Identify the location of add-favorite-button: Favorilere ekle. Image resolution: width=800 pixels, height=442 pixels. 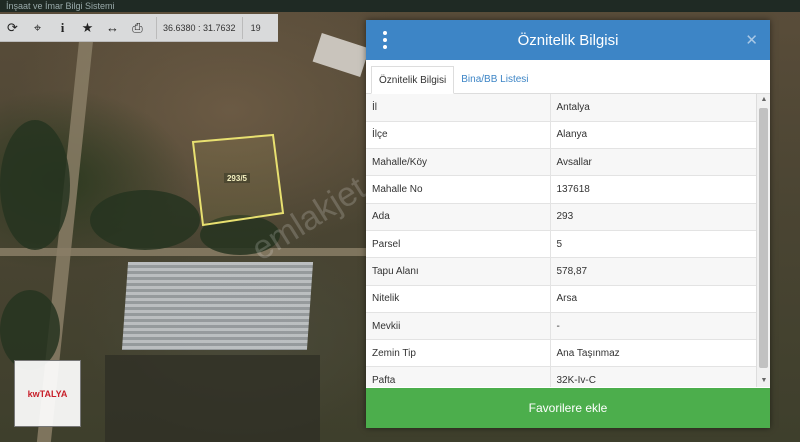
(568, 408).